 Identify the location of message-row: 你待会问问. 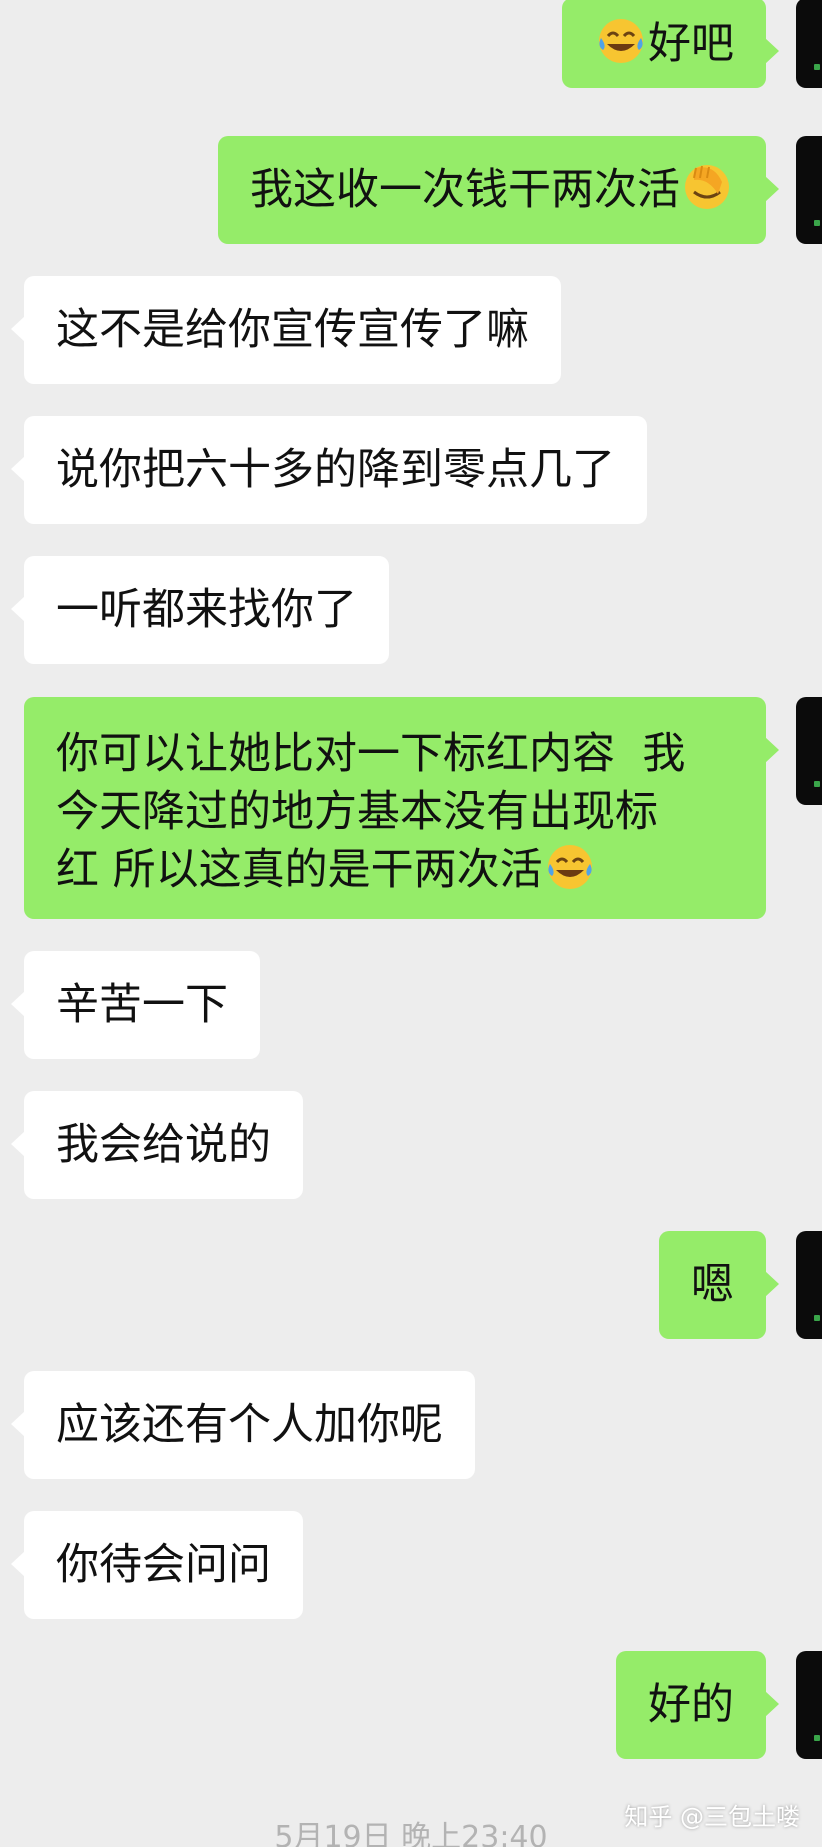
(411, 1565).